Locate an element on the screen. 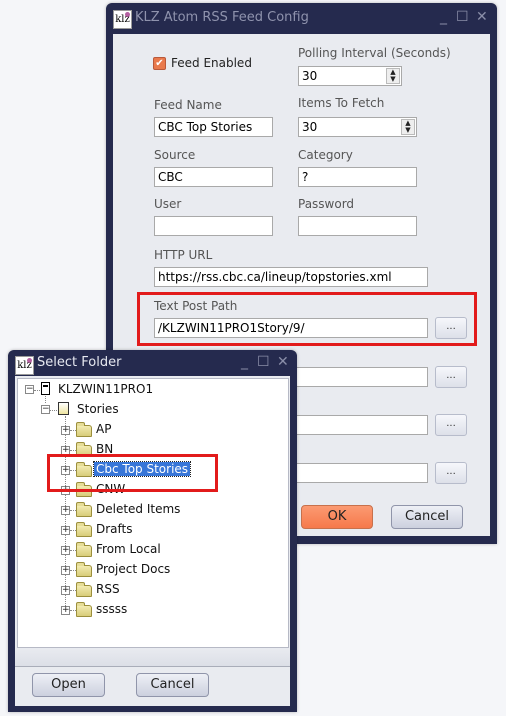 Image resolution: width=506 pixels, height=716 pixels. user-input is located at coordinates (213, 226).